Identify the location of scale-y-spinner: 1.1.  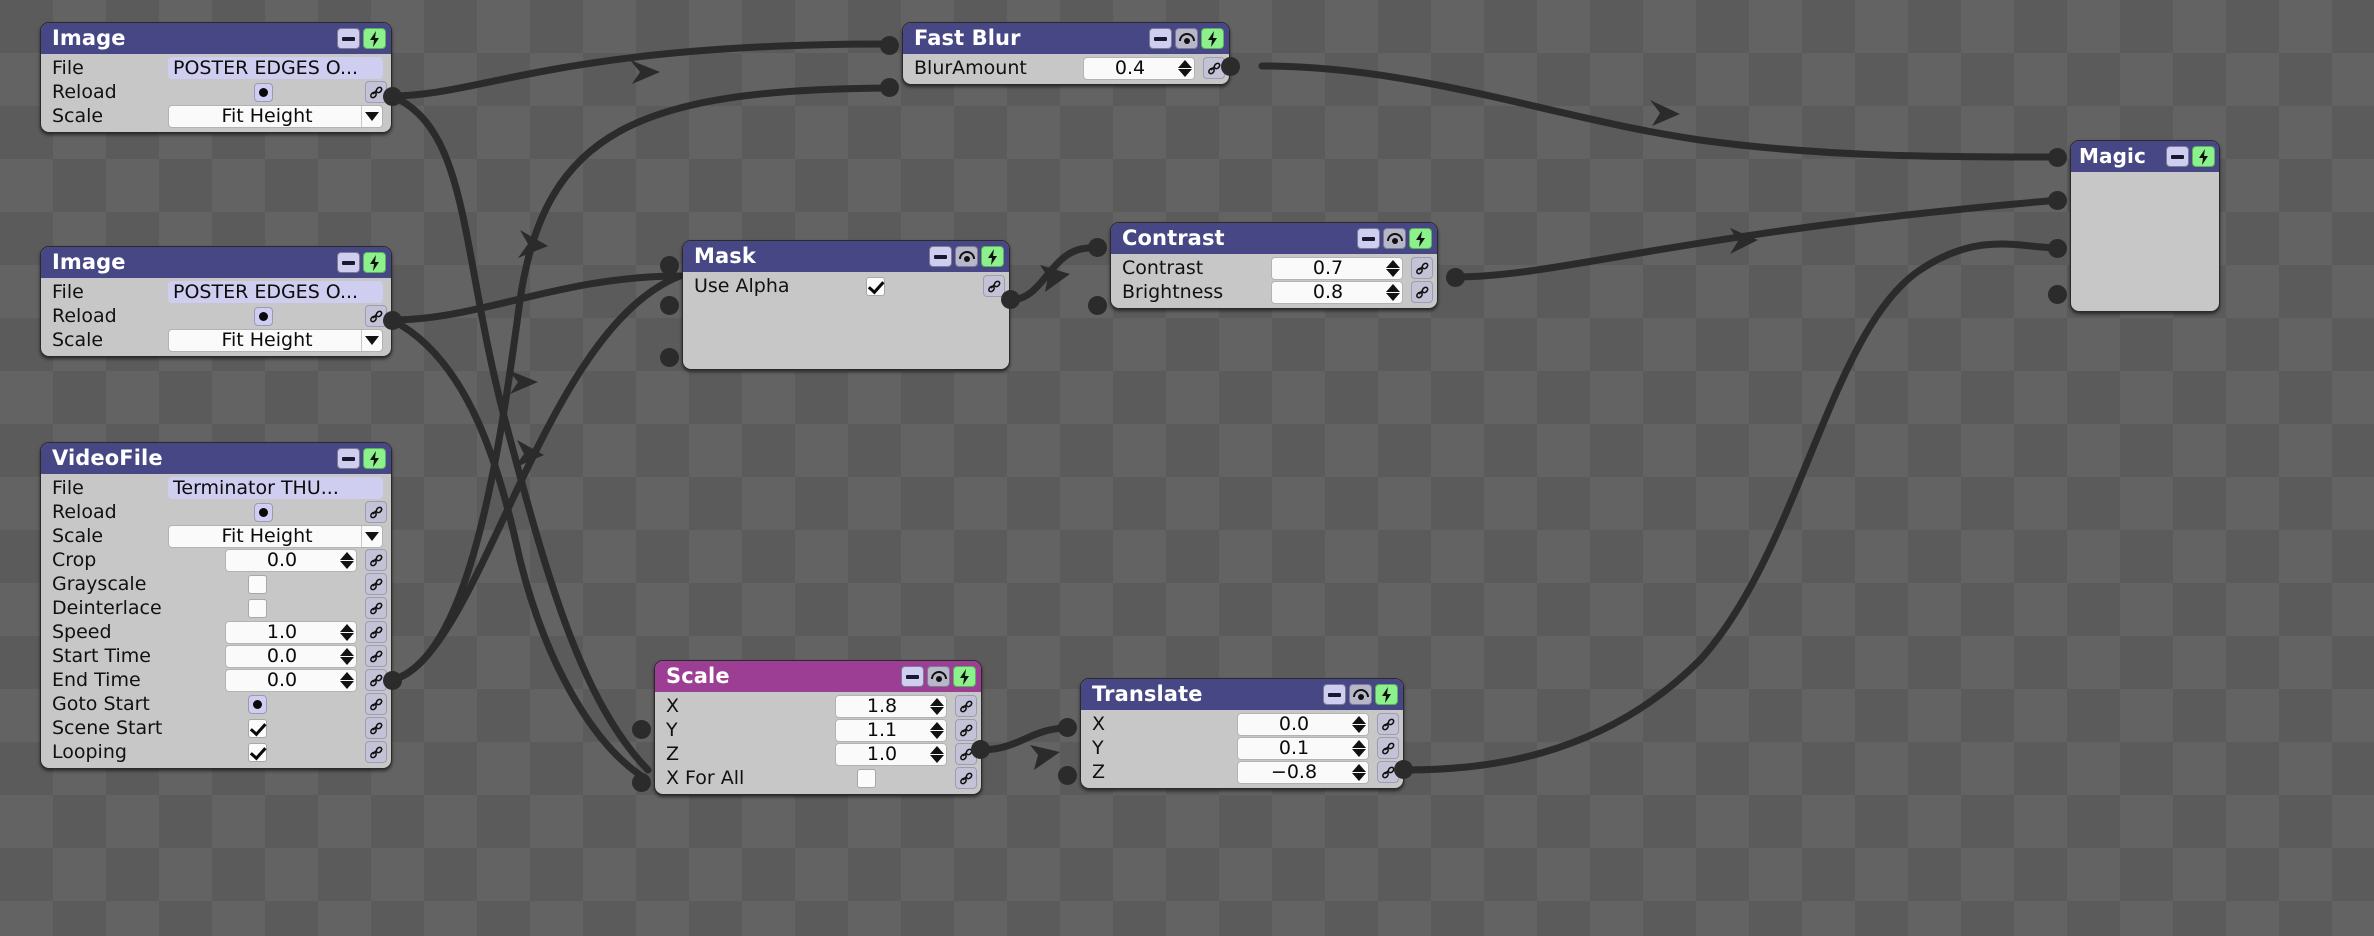
(891, 730).